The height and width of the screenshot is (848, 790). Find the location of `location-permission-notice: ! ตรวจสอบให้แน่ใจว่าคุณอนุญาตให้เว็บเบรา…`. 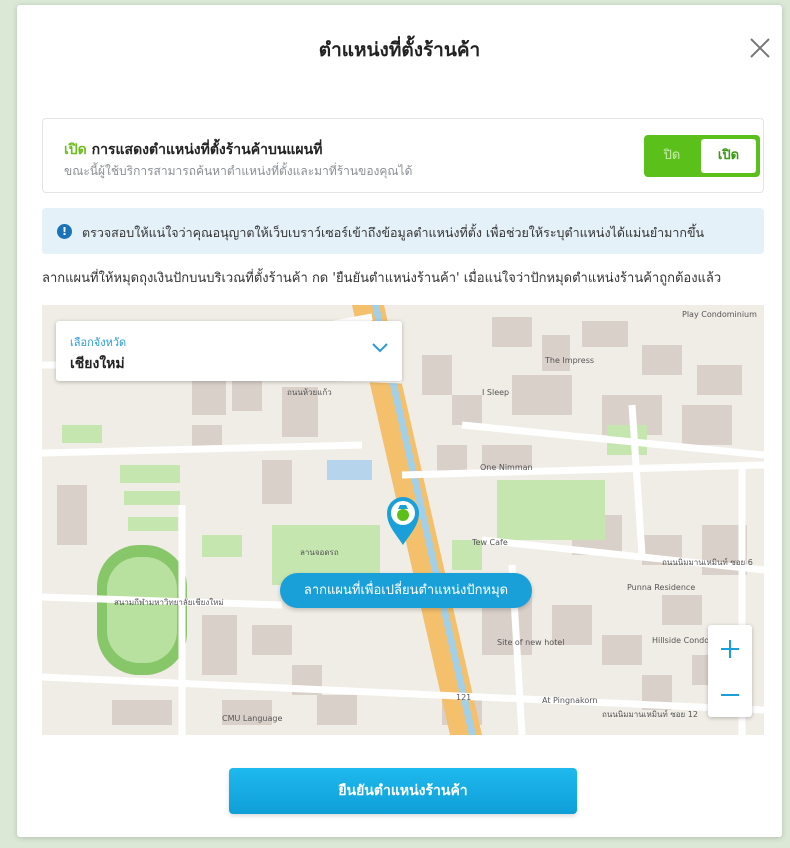

location-permission-notice: ! ตรวจสอบให้แน่ใจว่าคุณอนุญาตให้เว็บเบรา… is located at coordinates (403, 231).